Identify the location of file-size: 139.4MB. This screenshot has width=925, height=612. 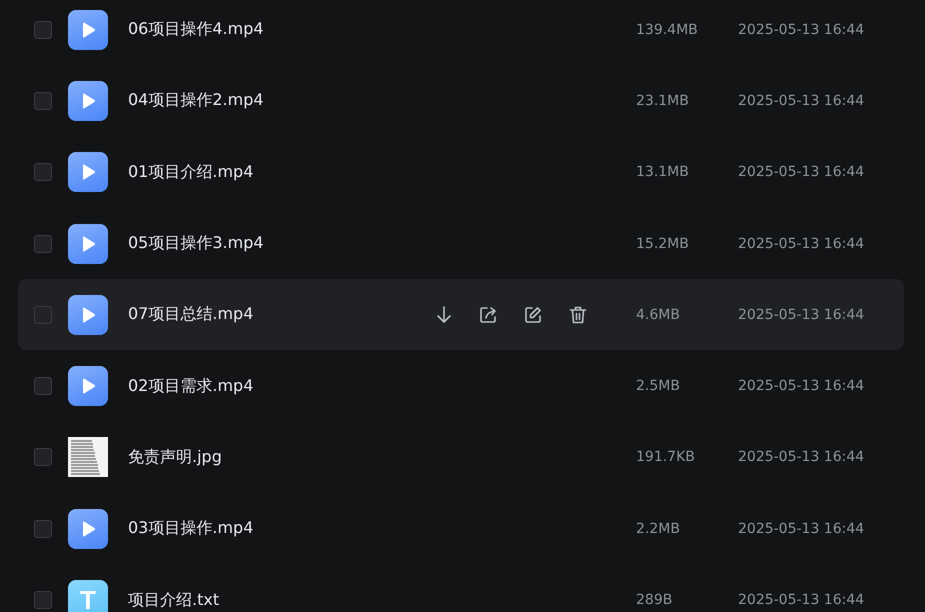
(667, 30).